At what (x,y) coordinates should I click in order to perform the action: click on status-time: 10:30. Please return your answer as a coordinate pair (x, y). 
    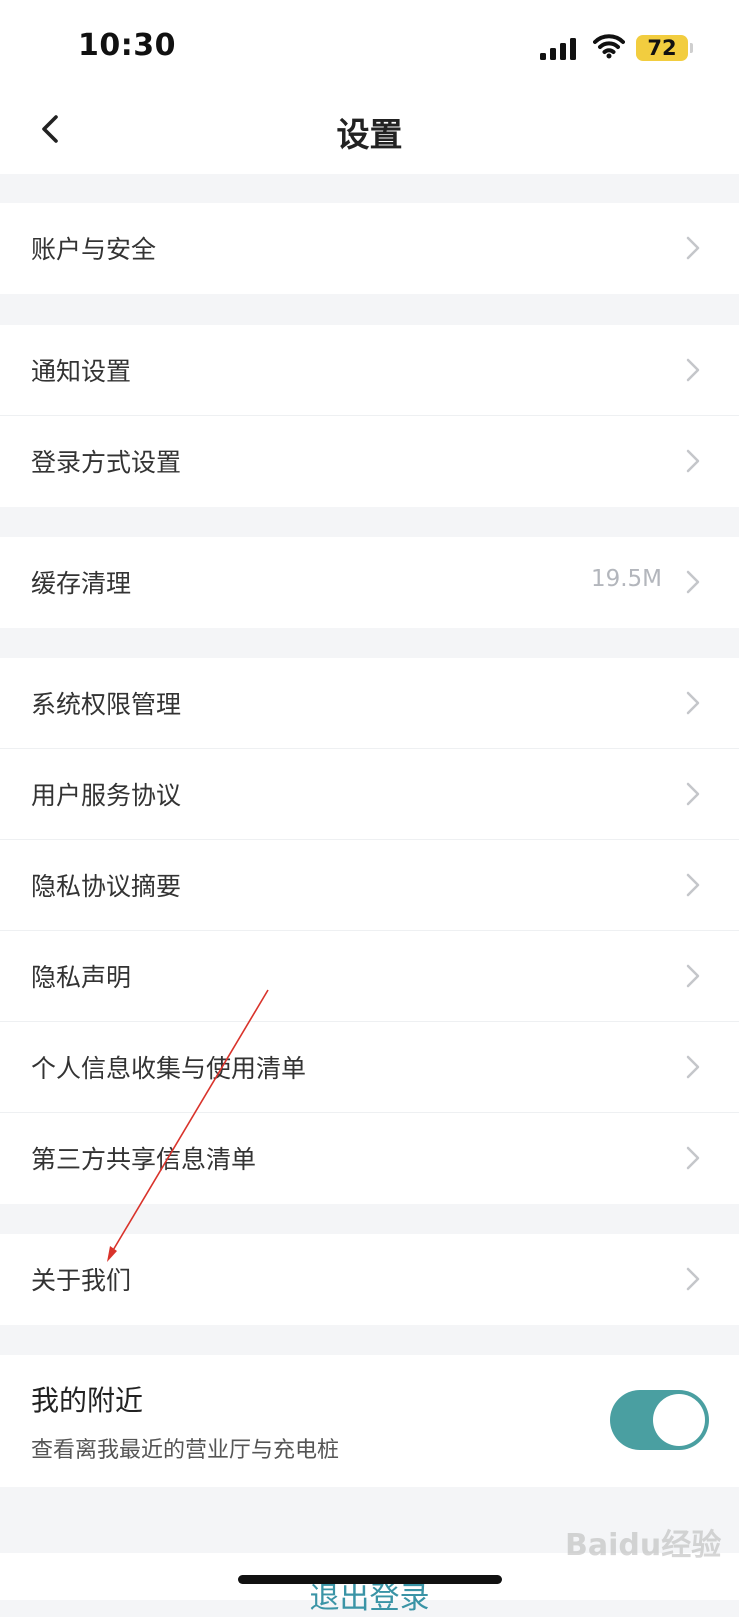
    Looking at the image, I should click on (127, 45).